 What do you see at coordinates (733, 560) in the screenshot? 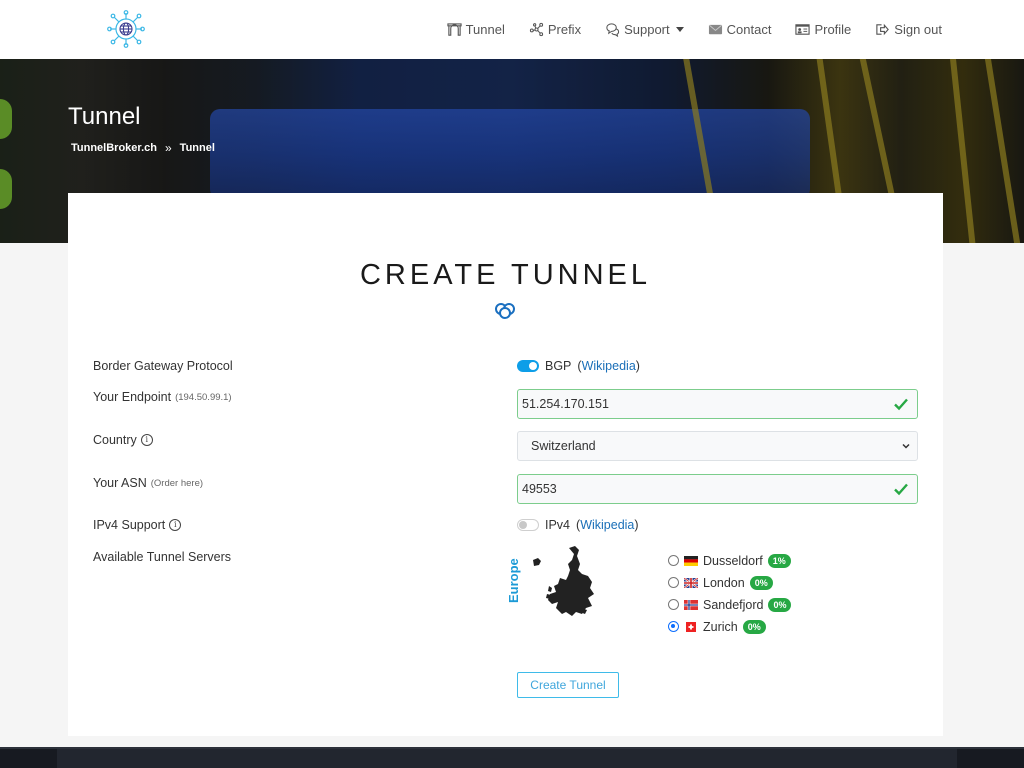
I see `server-name: Dusseldorf` at bounding box center [733, 560].